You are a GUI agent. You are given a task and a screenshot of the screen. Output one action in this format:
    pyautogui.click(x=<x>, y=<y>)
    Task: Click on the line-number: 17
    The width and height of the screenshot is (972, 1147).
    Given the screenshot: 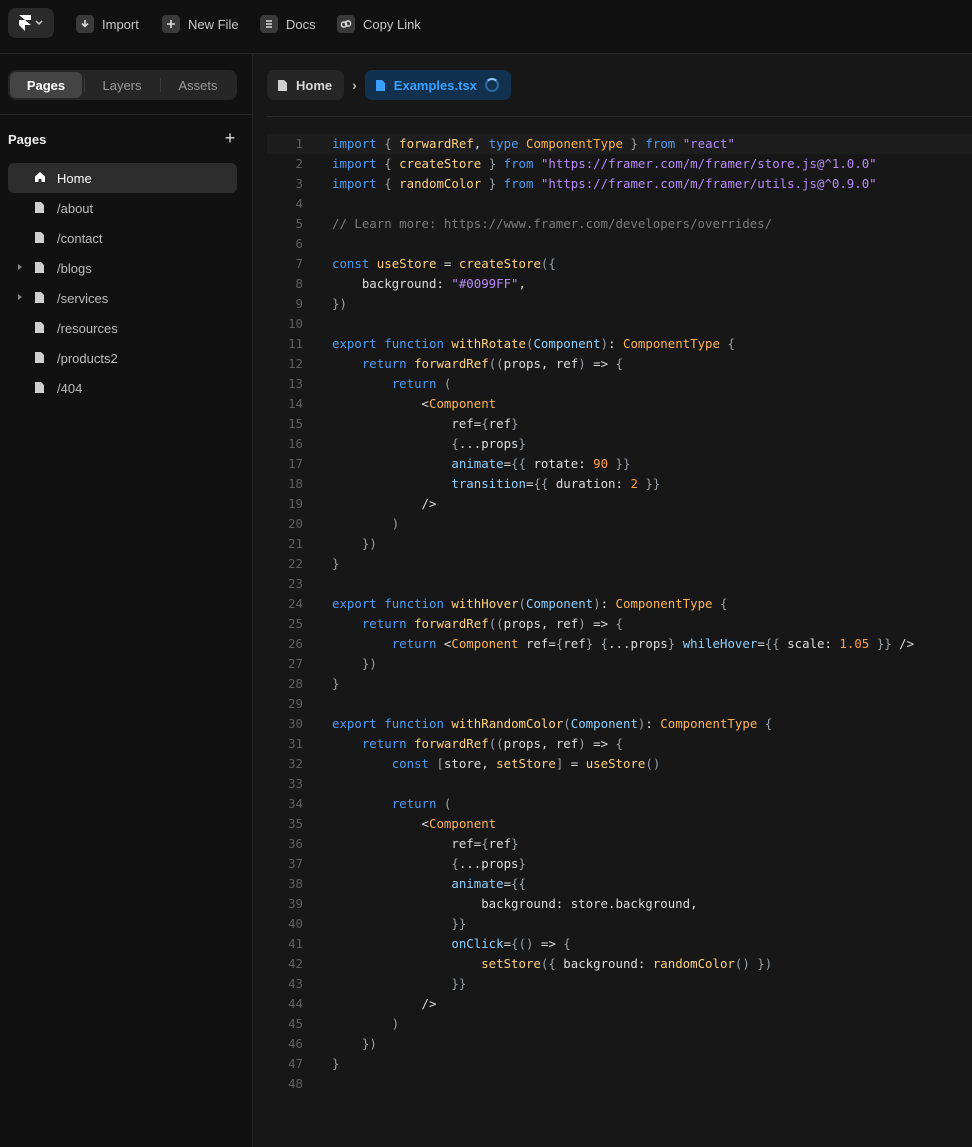 What is the action you would take?
    pyautogui.click(x=295, y=463)
    